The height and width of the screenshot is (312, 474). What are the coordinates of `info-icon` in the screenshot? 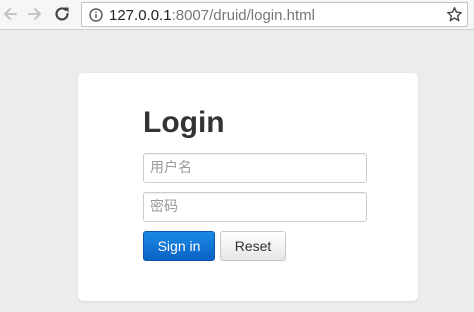 It's located at (96, 15).